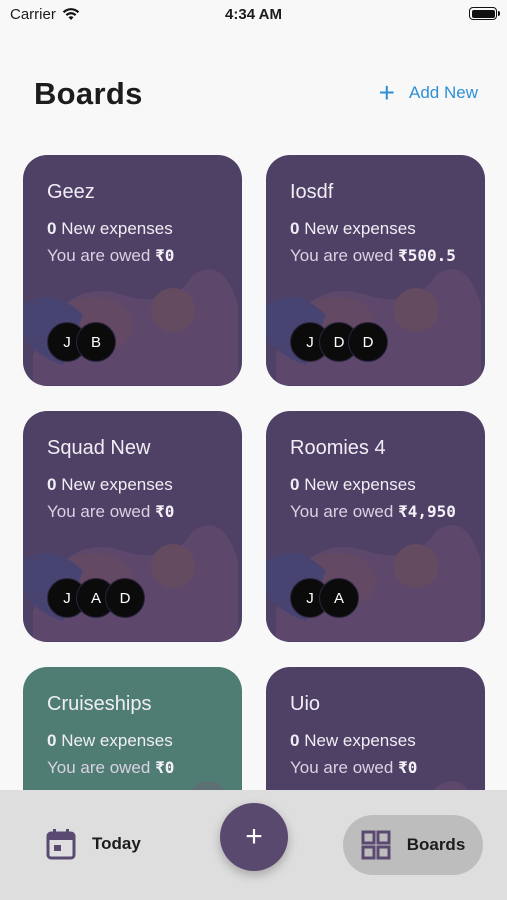 The width and height of the screenshot is (507, 900). I want to click on add-expense-fab: +, so click(254, 837).